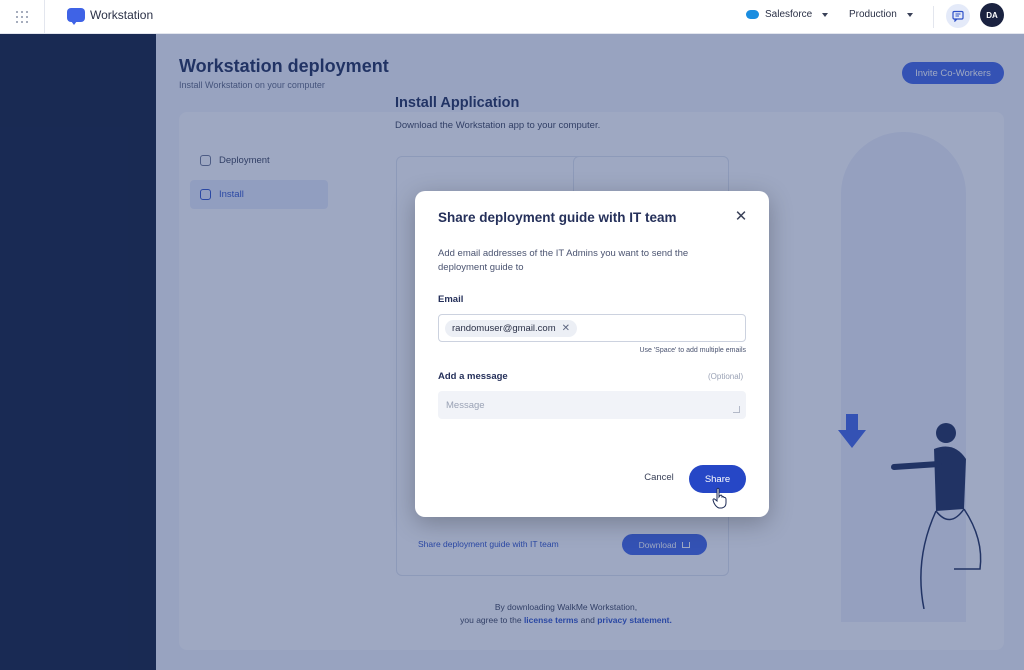 This screenshot has width=1024, height=670. I want to click on top-bar: Workstation Salesforce Production DA, so click(512, 17).